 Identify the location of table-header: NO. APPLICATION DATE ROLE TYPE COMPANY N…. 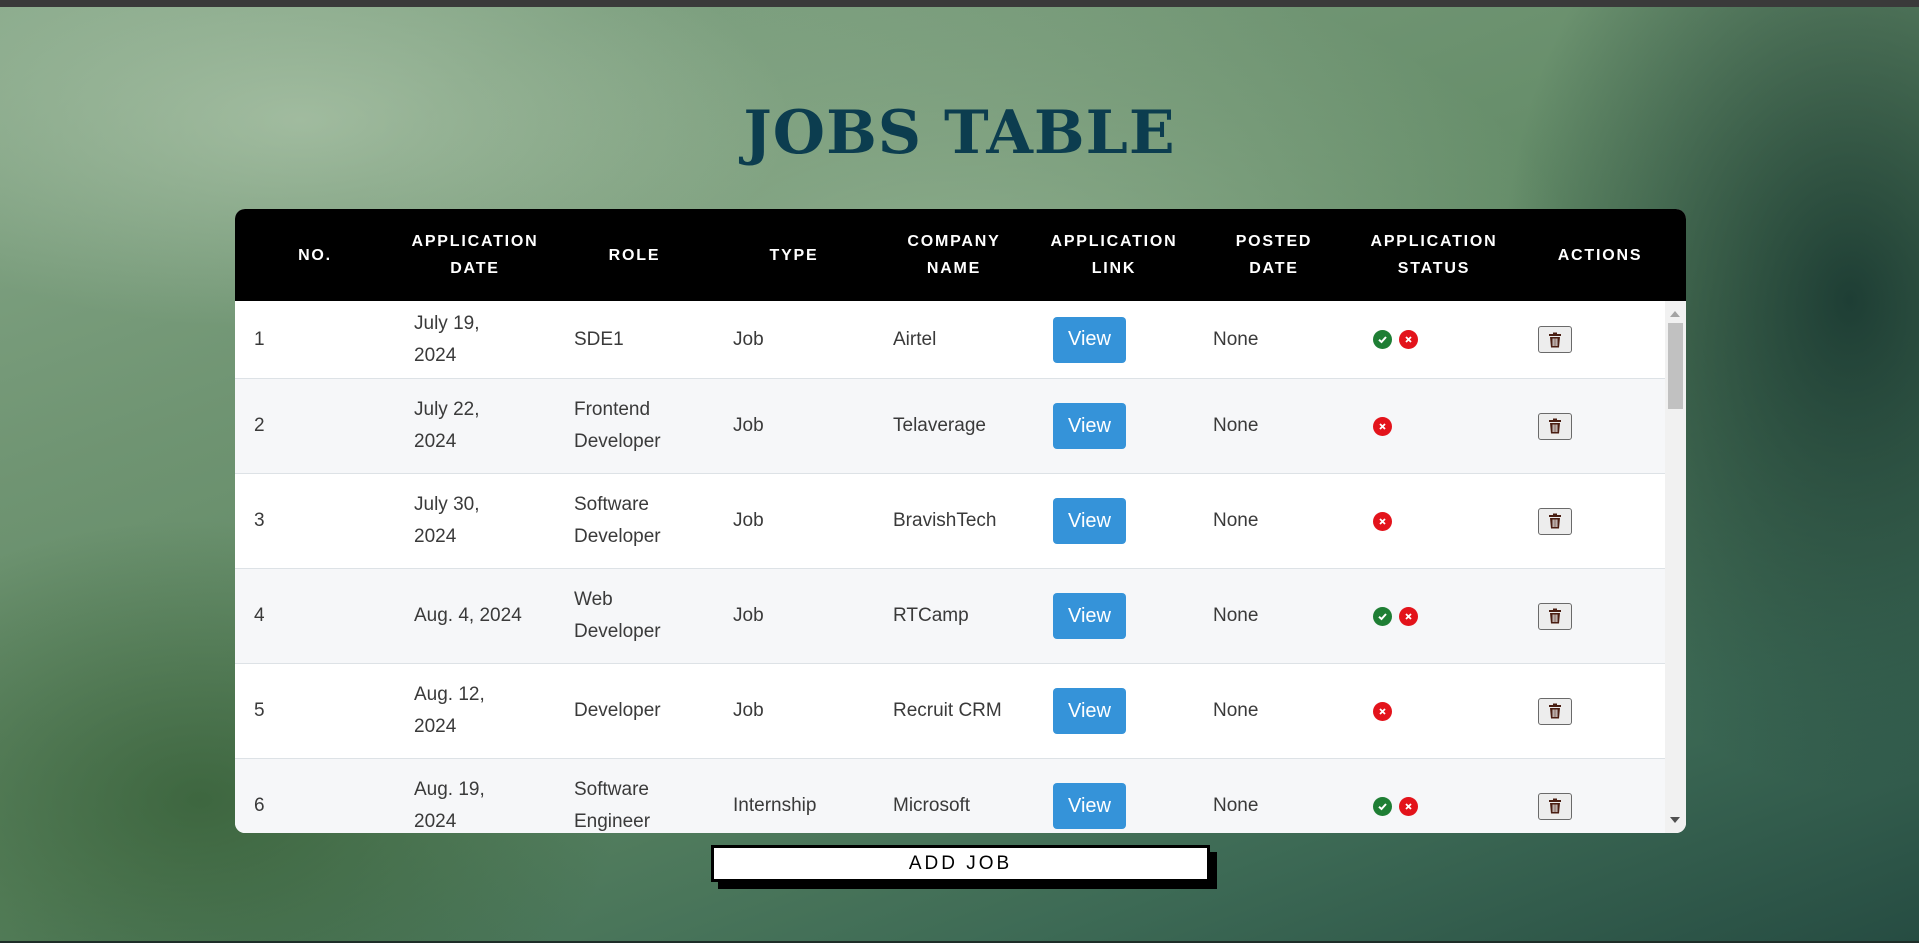
(960, 255).